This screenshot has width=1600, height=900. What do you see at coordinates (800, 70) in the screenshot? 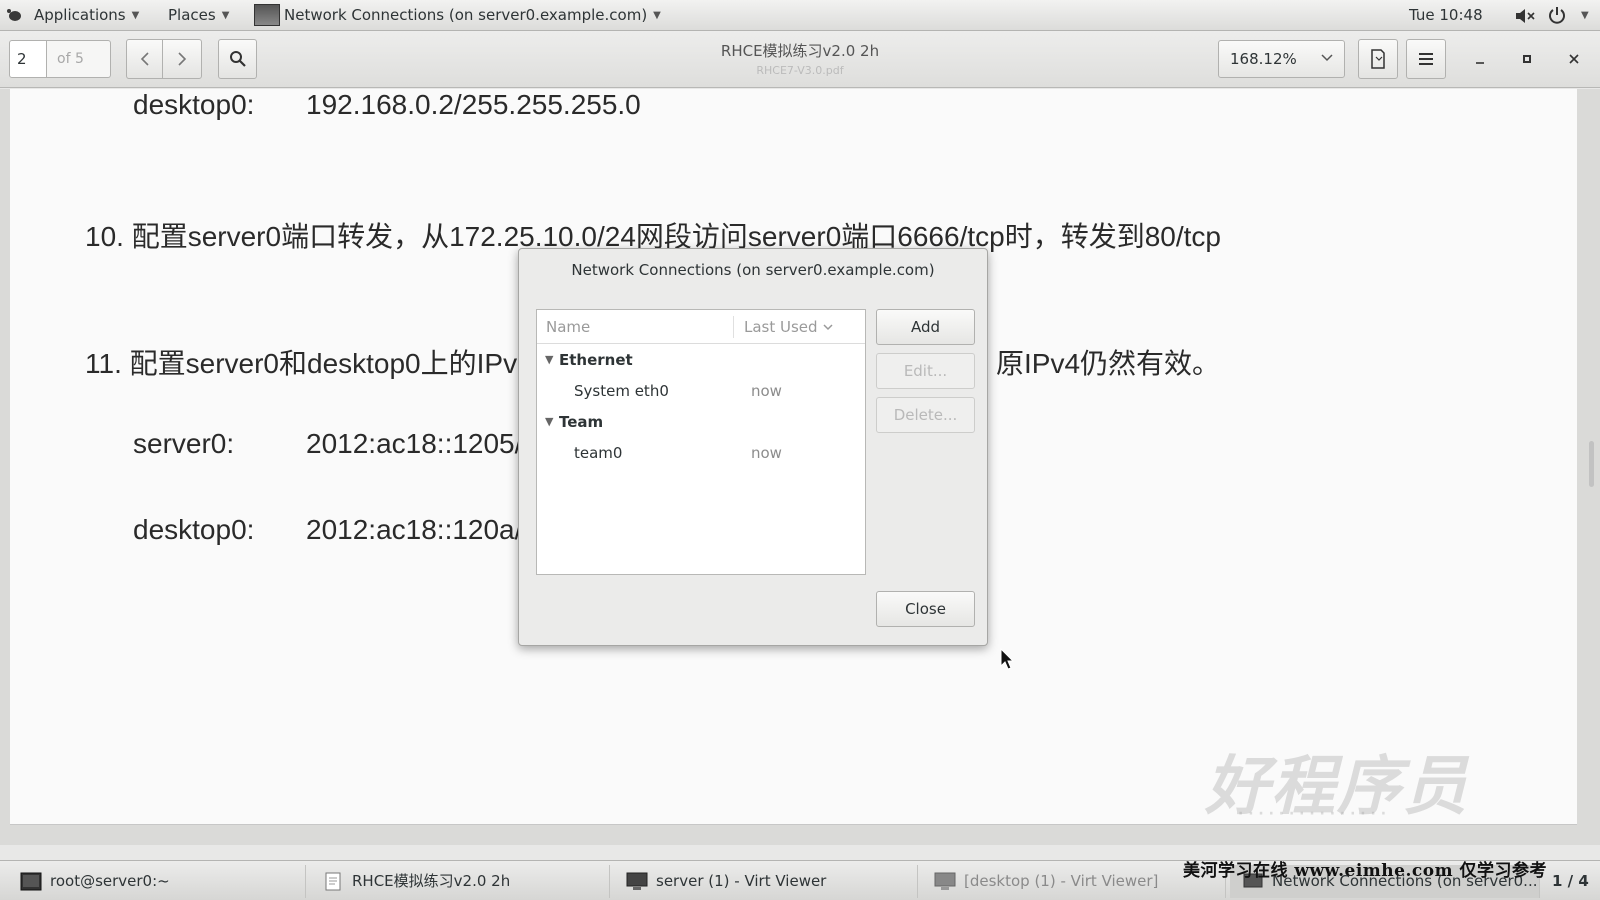
I see `document-filename: RHCE7-V3.0.pdf` at bounding box center [800, 70].